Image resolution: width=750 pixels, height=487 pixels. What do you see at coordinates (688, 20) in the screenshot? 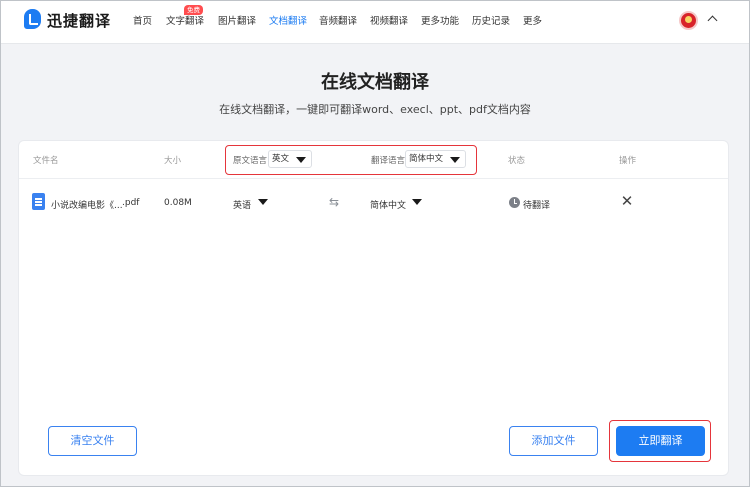
I see `user-avatar` at bounding box center [688, 20].